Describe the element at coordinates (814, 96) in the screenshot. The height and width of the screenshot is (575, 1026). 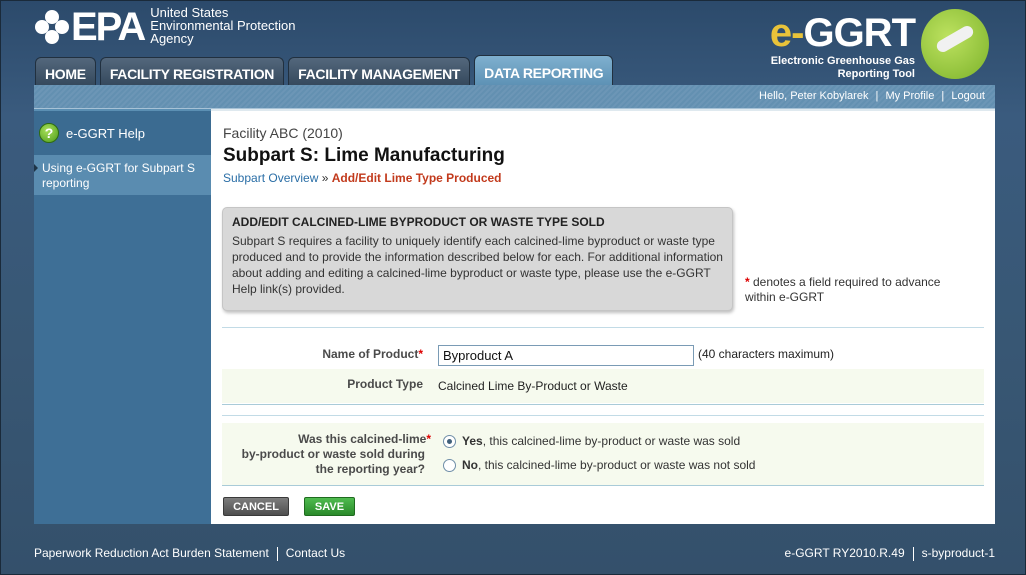
I see `user-greeting: Hello, Peter Kobylarek` at that location.